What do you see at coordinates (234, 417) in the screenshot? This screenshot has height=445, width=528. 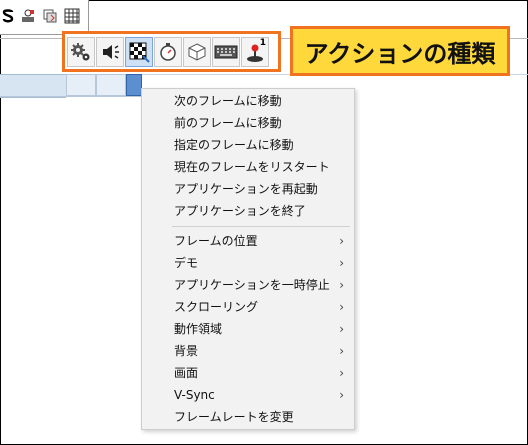 I see `menu-item-label: フレームレートを変更` at bounding box center [234, 417].